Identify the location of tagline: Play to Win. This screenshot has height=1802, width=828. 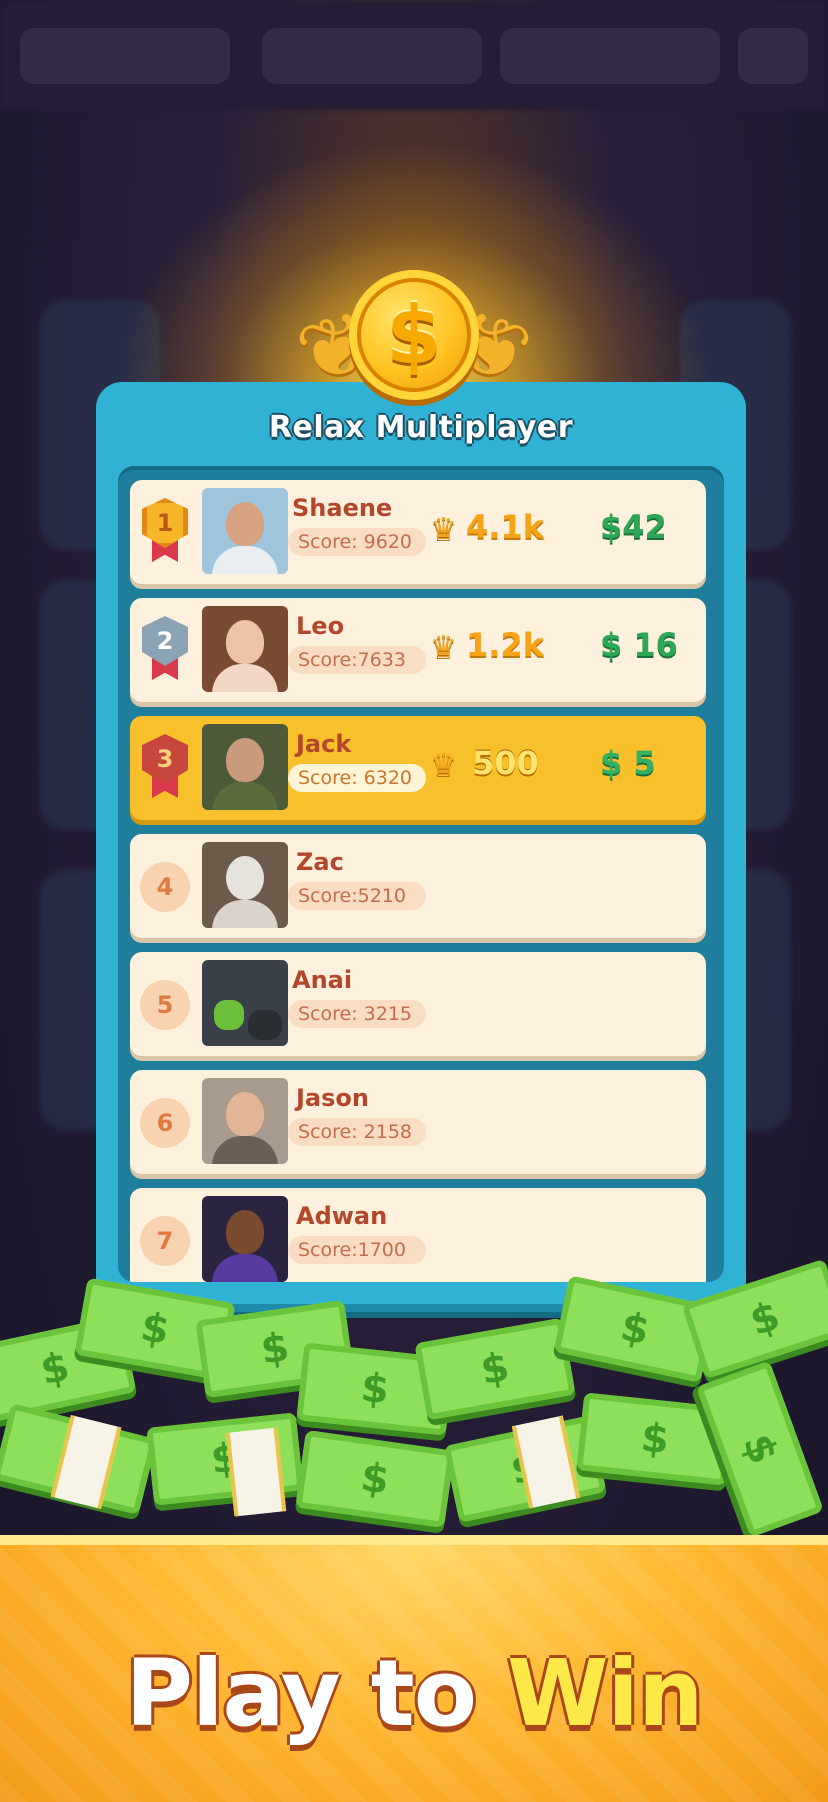
(414, 1693).